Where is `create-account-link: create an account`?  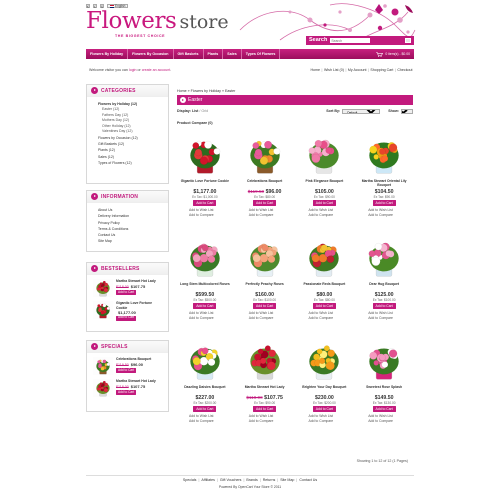 create-account-link: create an account is located at coordinates (156, 70).